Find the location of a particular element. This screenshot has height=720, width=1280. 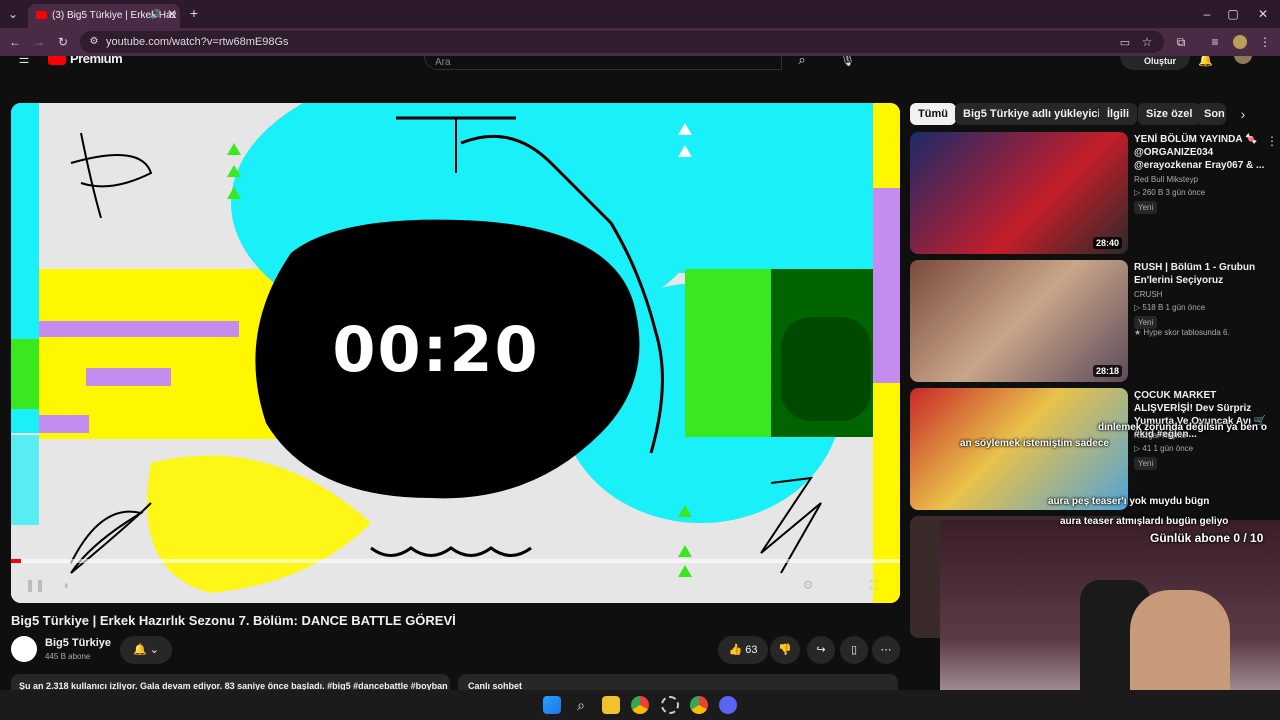

like-button: 👍 63 is located at coordinates (743, 650).